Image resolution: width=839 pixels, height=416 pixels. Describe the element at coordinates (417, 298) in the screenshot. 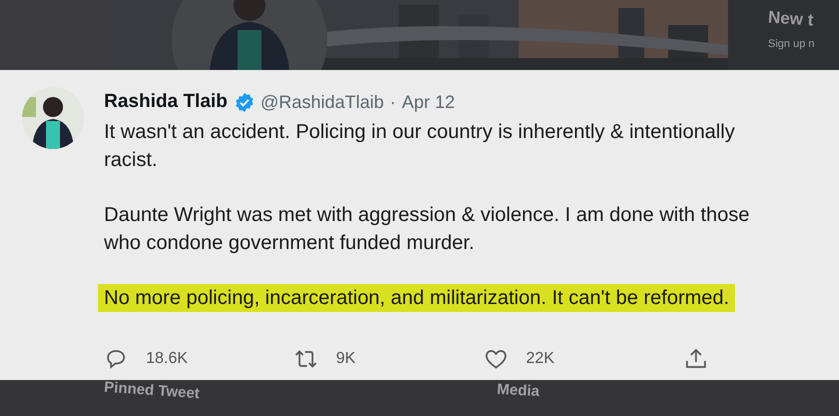

I see `tweet-text: No more policing, incarceration, and militarization. It can't be reformed.` at that location.